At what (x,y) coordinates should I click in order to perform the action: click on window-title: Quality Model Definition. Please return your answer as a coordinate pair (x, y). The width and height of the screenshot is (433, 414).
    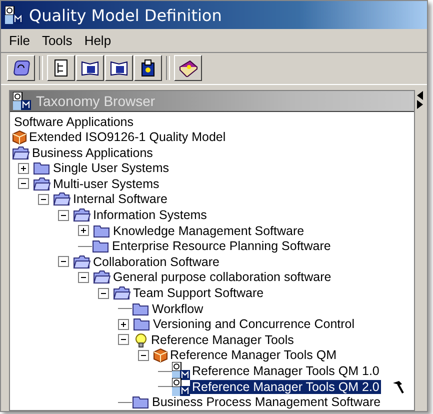
    Looking at the image, I should click on (125, 15).